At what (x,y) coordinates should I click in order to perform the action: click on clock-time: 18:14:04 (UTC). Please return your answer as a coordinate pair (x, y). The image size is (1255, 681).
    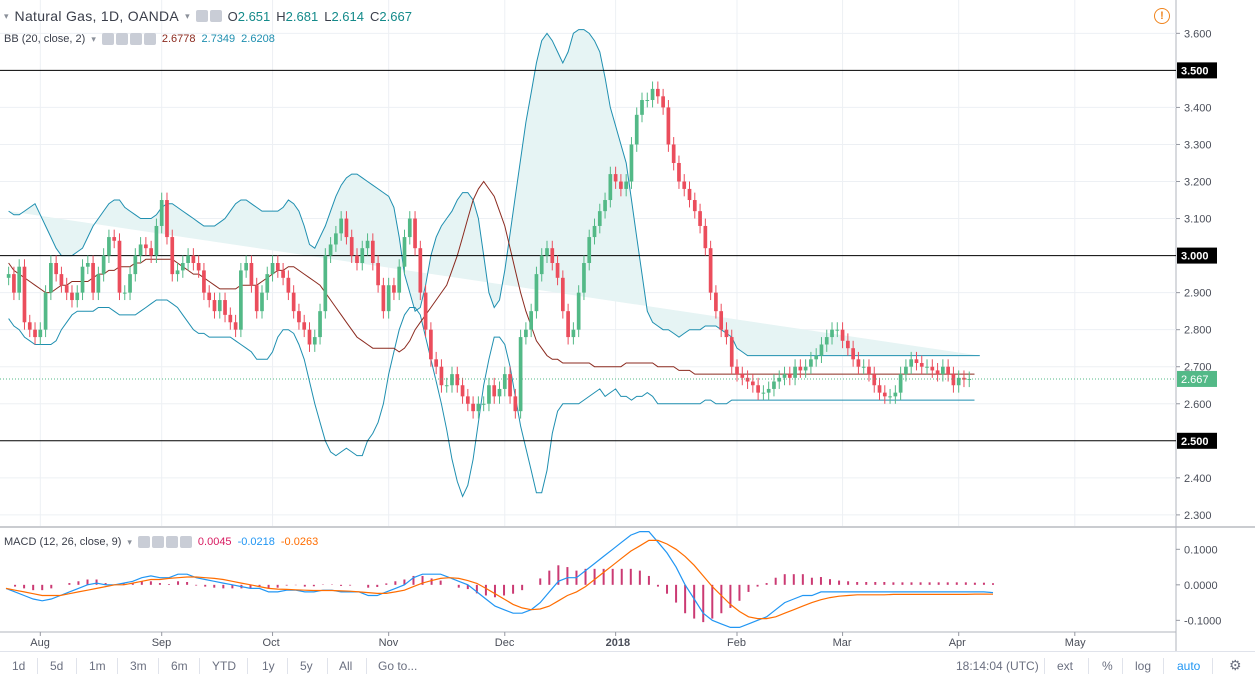
    Looking at the image, I should click on (997, 666).